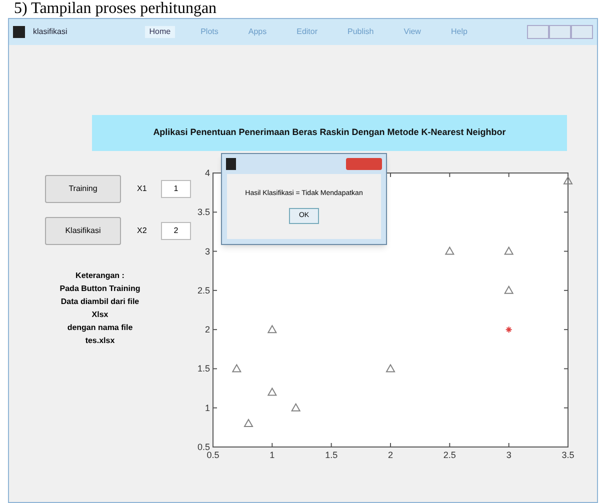 This screenshot has width=606, height=503. What do you see at coordinates (329, 133) in the screenshot?
I see `app-title-banner: Aplikasi Penentuan Penerimaan Beras Raskin Dengan Metode K-Nearest Neighbor` at bounding box center [329, 133].